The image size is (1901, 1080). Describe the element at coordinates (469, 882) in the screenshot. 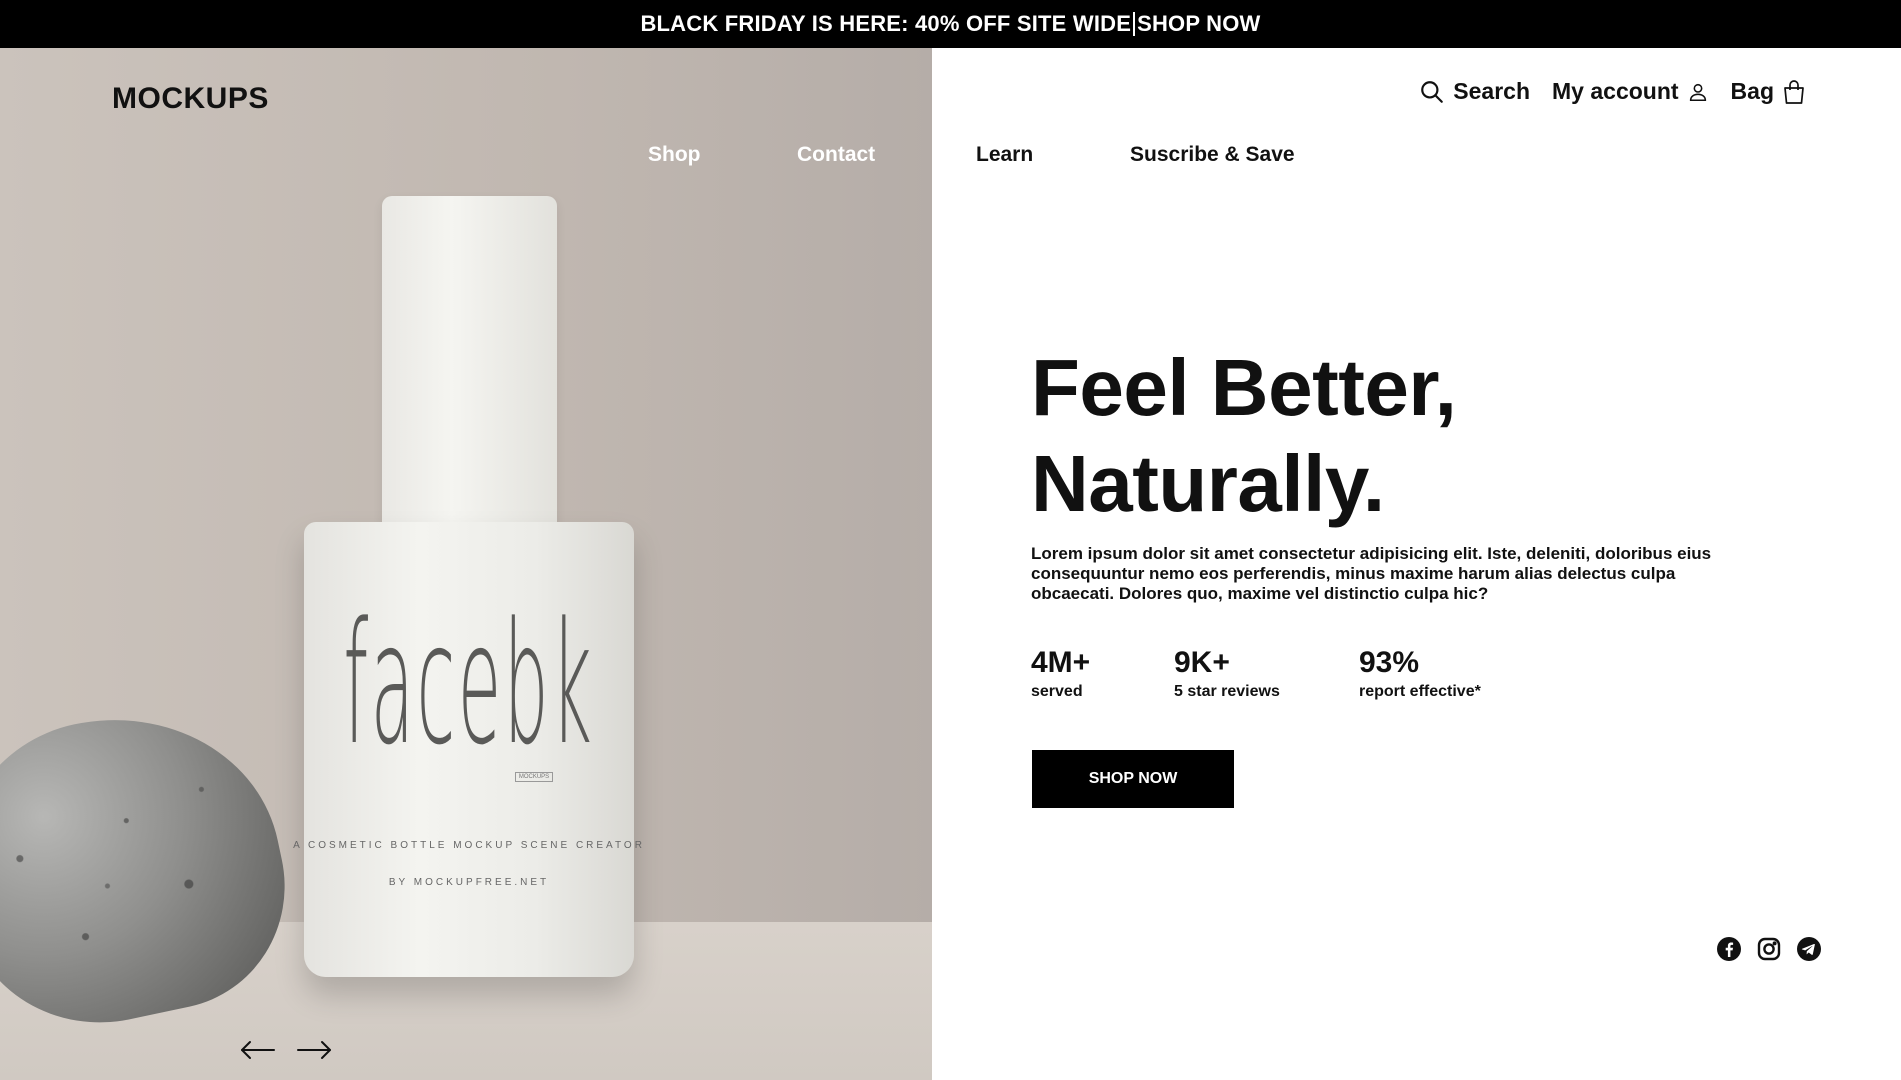

I see `bottle-by-line: BY MOCKUPFREE.NET` at that location.